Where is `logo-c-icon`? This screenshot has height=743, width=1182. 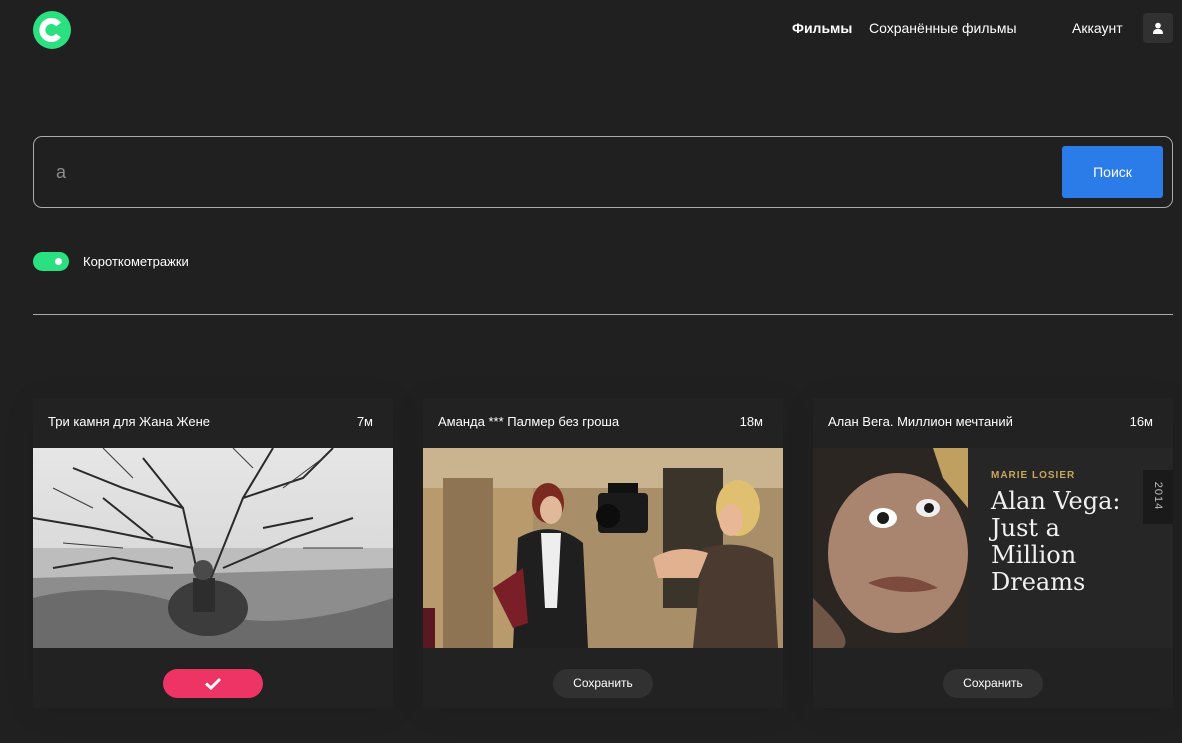
logo-c-icon is located at coordinates (52, 30).